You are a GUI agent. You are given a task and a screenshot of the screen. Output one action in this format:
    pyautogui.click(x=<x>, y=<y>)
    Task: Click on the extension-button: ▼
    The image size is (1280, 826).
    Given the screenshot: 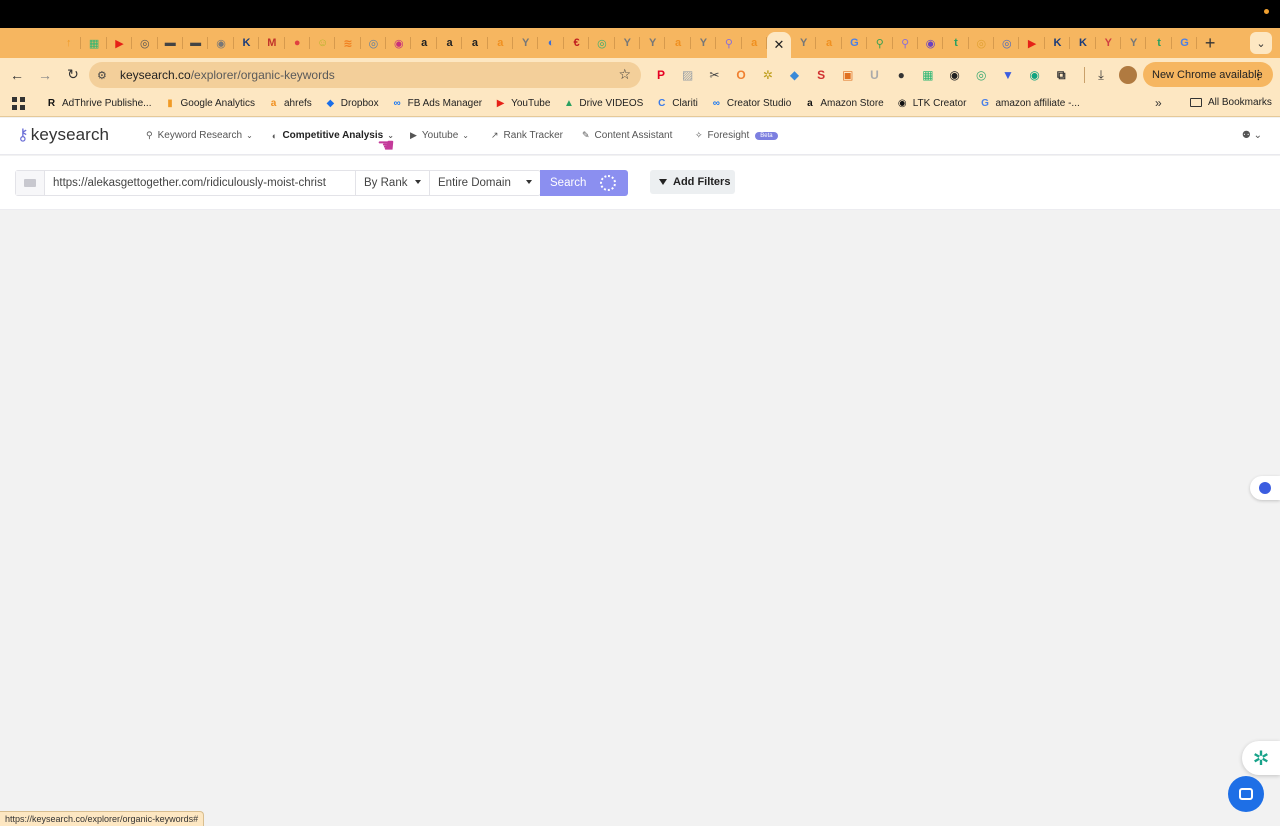 What is the action you would take?
    pyautogui.click(x=1008, y=75)
    